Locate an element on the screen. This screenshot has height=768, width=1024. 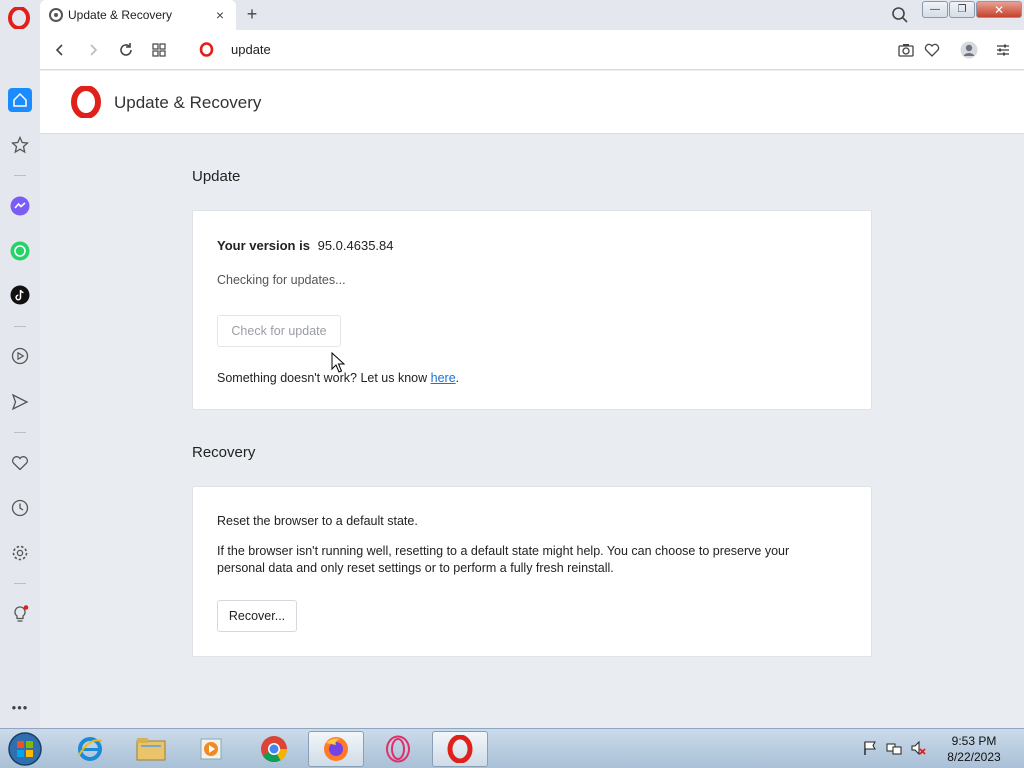
network-icon is located at coordinates (894, 748).